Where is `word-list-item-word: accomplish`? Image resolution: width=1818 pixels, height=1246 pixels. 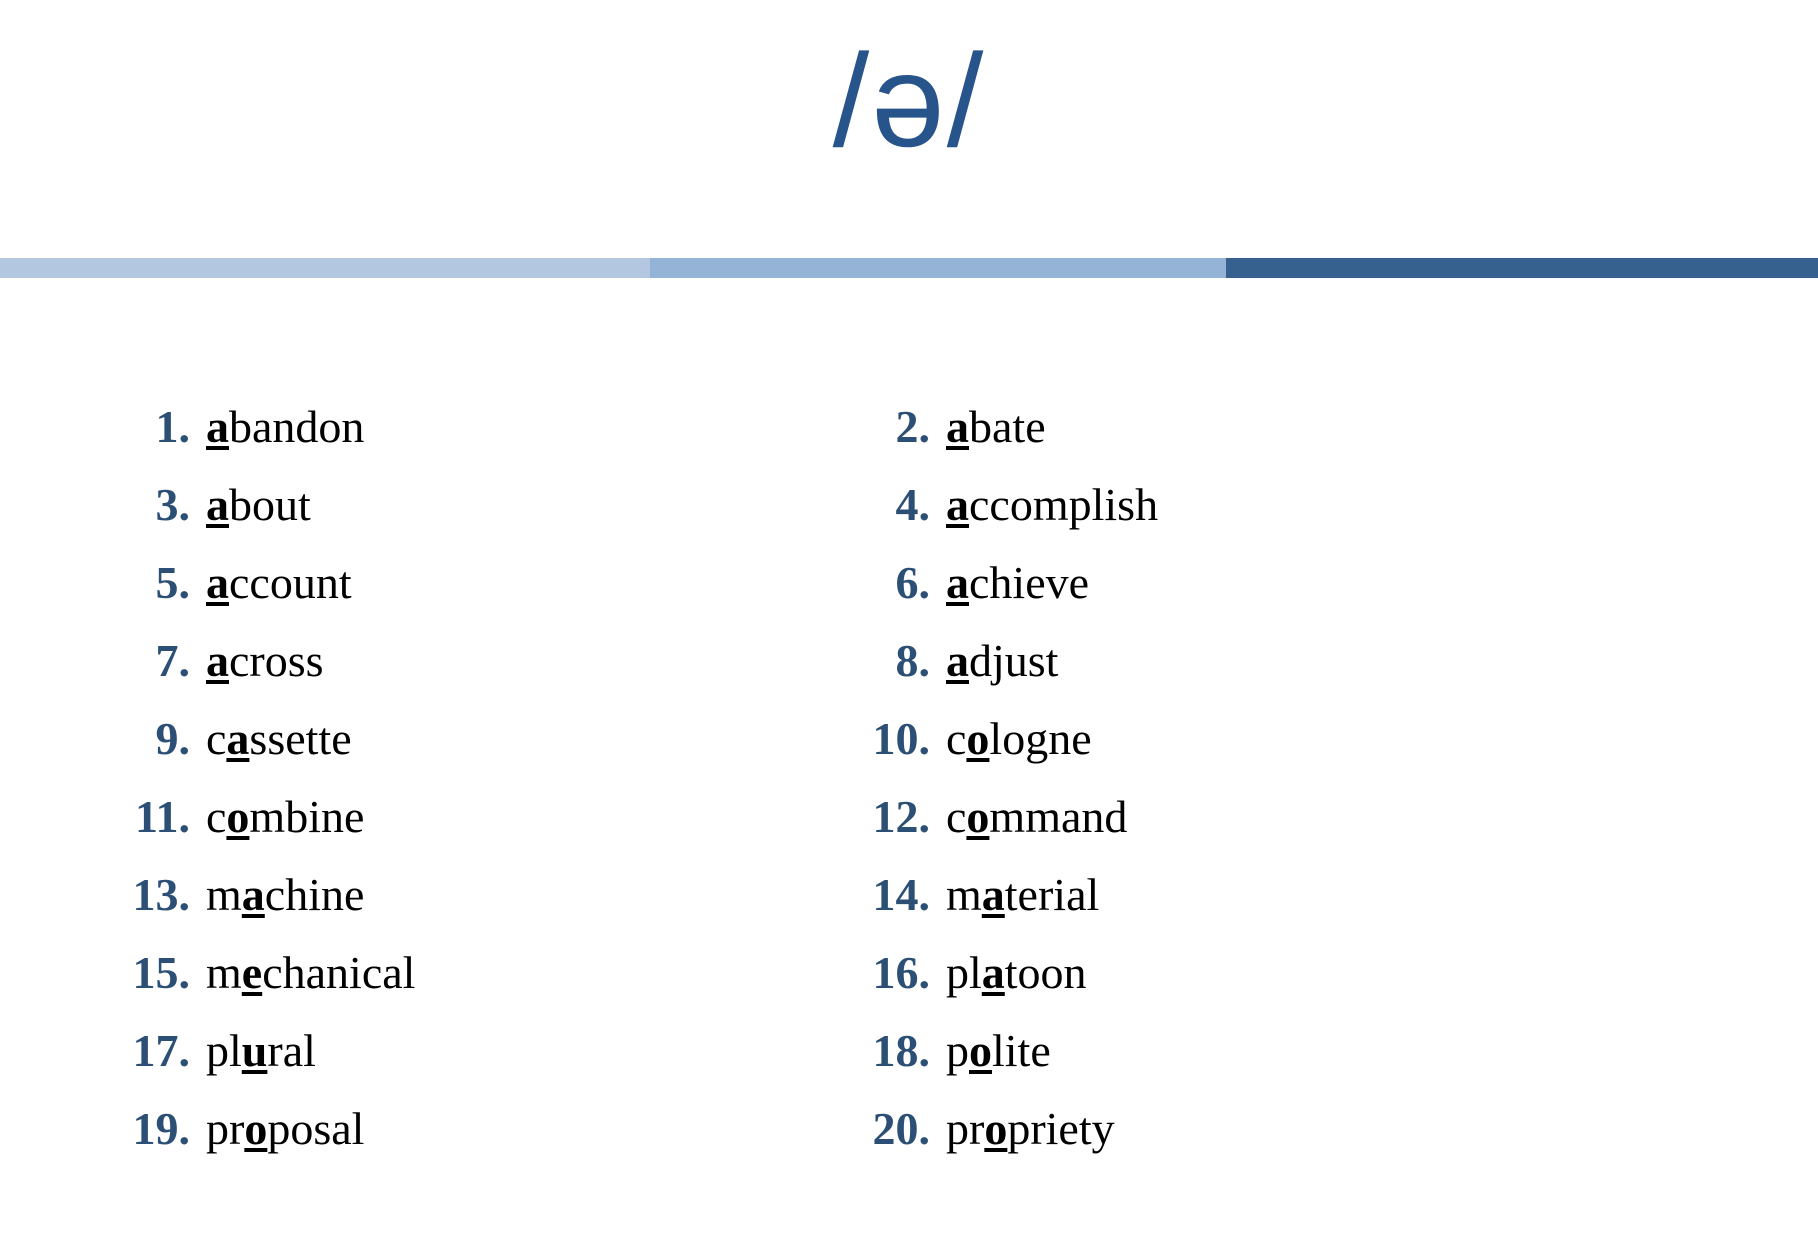 word-list-item-word: accomplish is located at coordinates (1052, 504).